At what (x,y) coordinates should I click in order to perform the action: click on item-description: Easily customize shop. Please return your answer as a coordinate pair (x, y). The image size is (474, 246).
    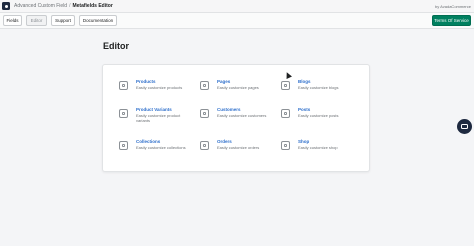
    Looking at the image, I should click on (318, 147).